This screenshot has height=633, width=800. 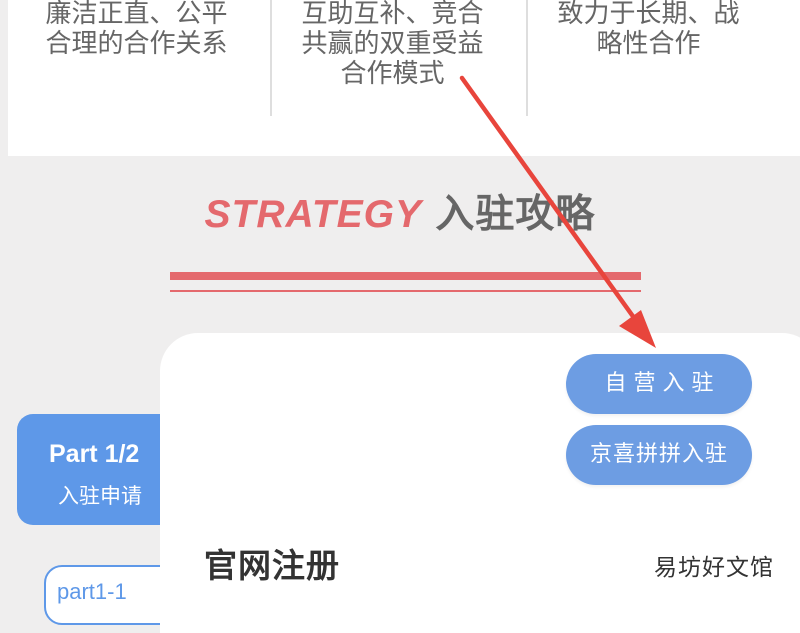 I want to click on feature-column-3: 致力于长期、战 略性合作, so click(x=648, y=29).